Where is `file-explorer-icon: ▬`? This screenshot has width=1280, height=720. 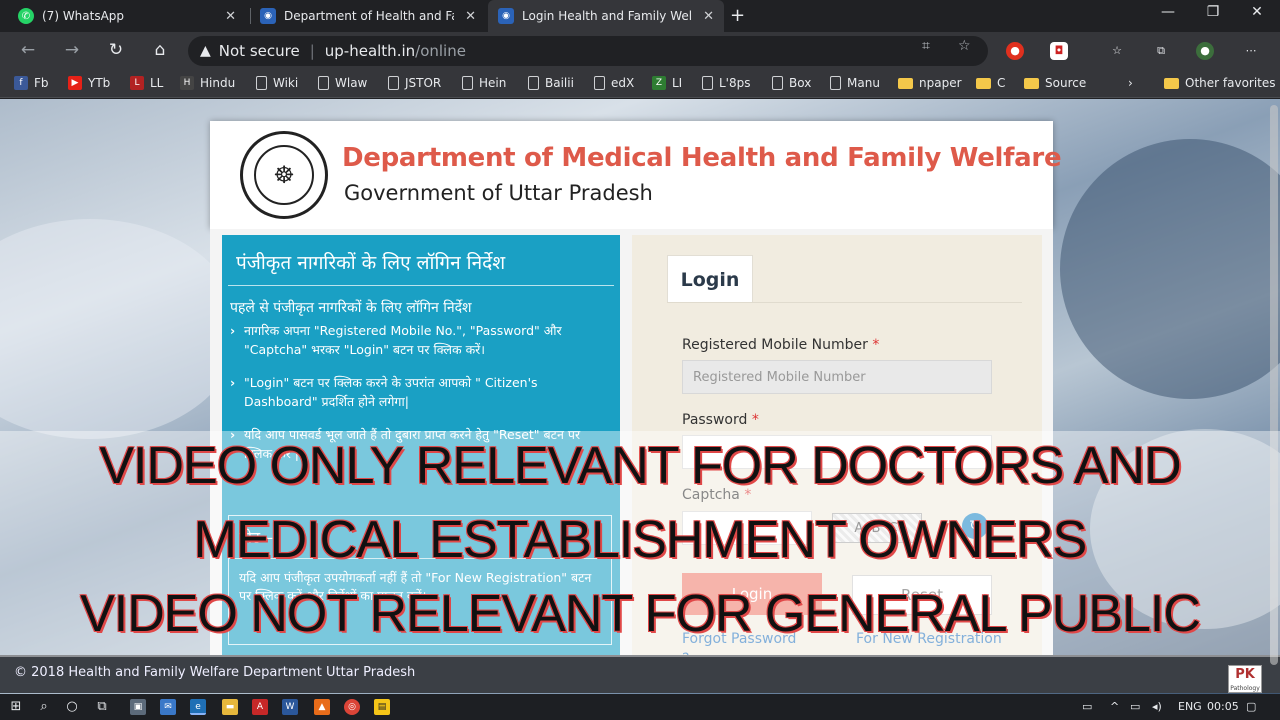 file-explorer-icon: ▬ is located at coordinates (230, 707).